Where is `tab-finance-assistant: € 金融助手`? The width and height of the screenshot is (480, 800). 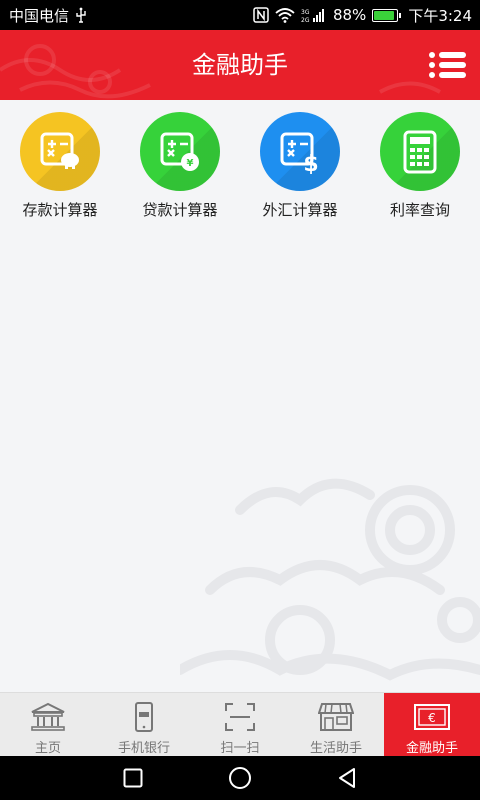 tab-finance-assistant: € 金融助手 is located at coordinates (432, 724).